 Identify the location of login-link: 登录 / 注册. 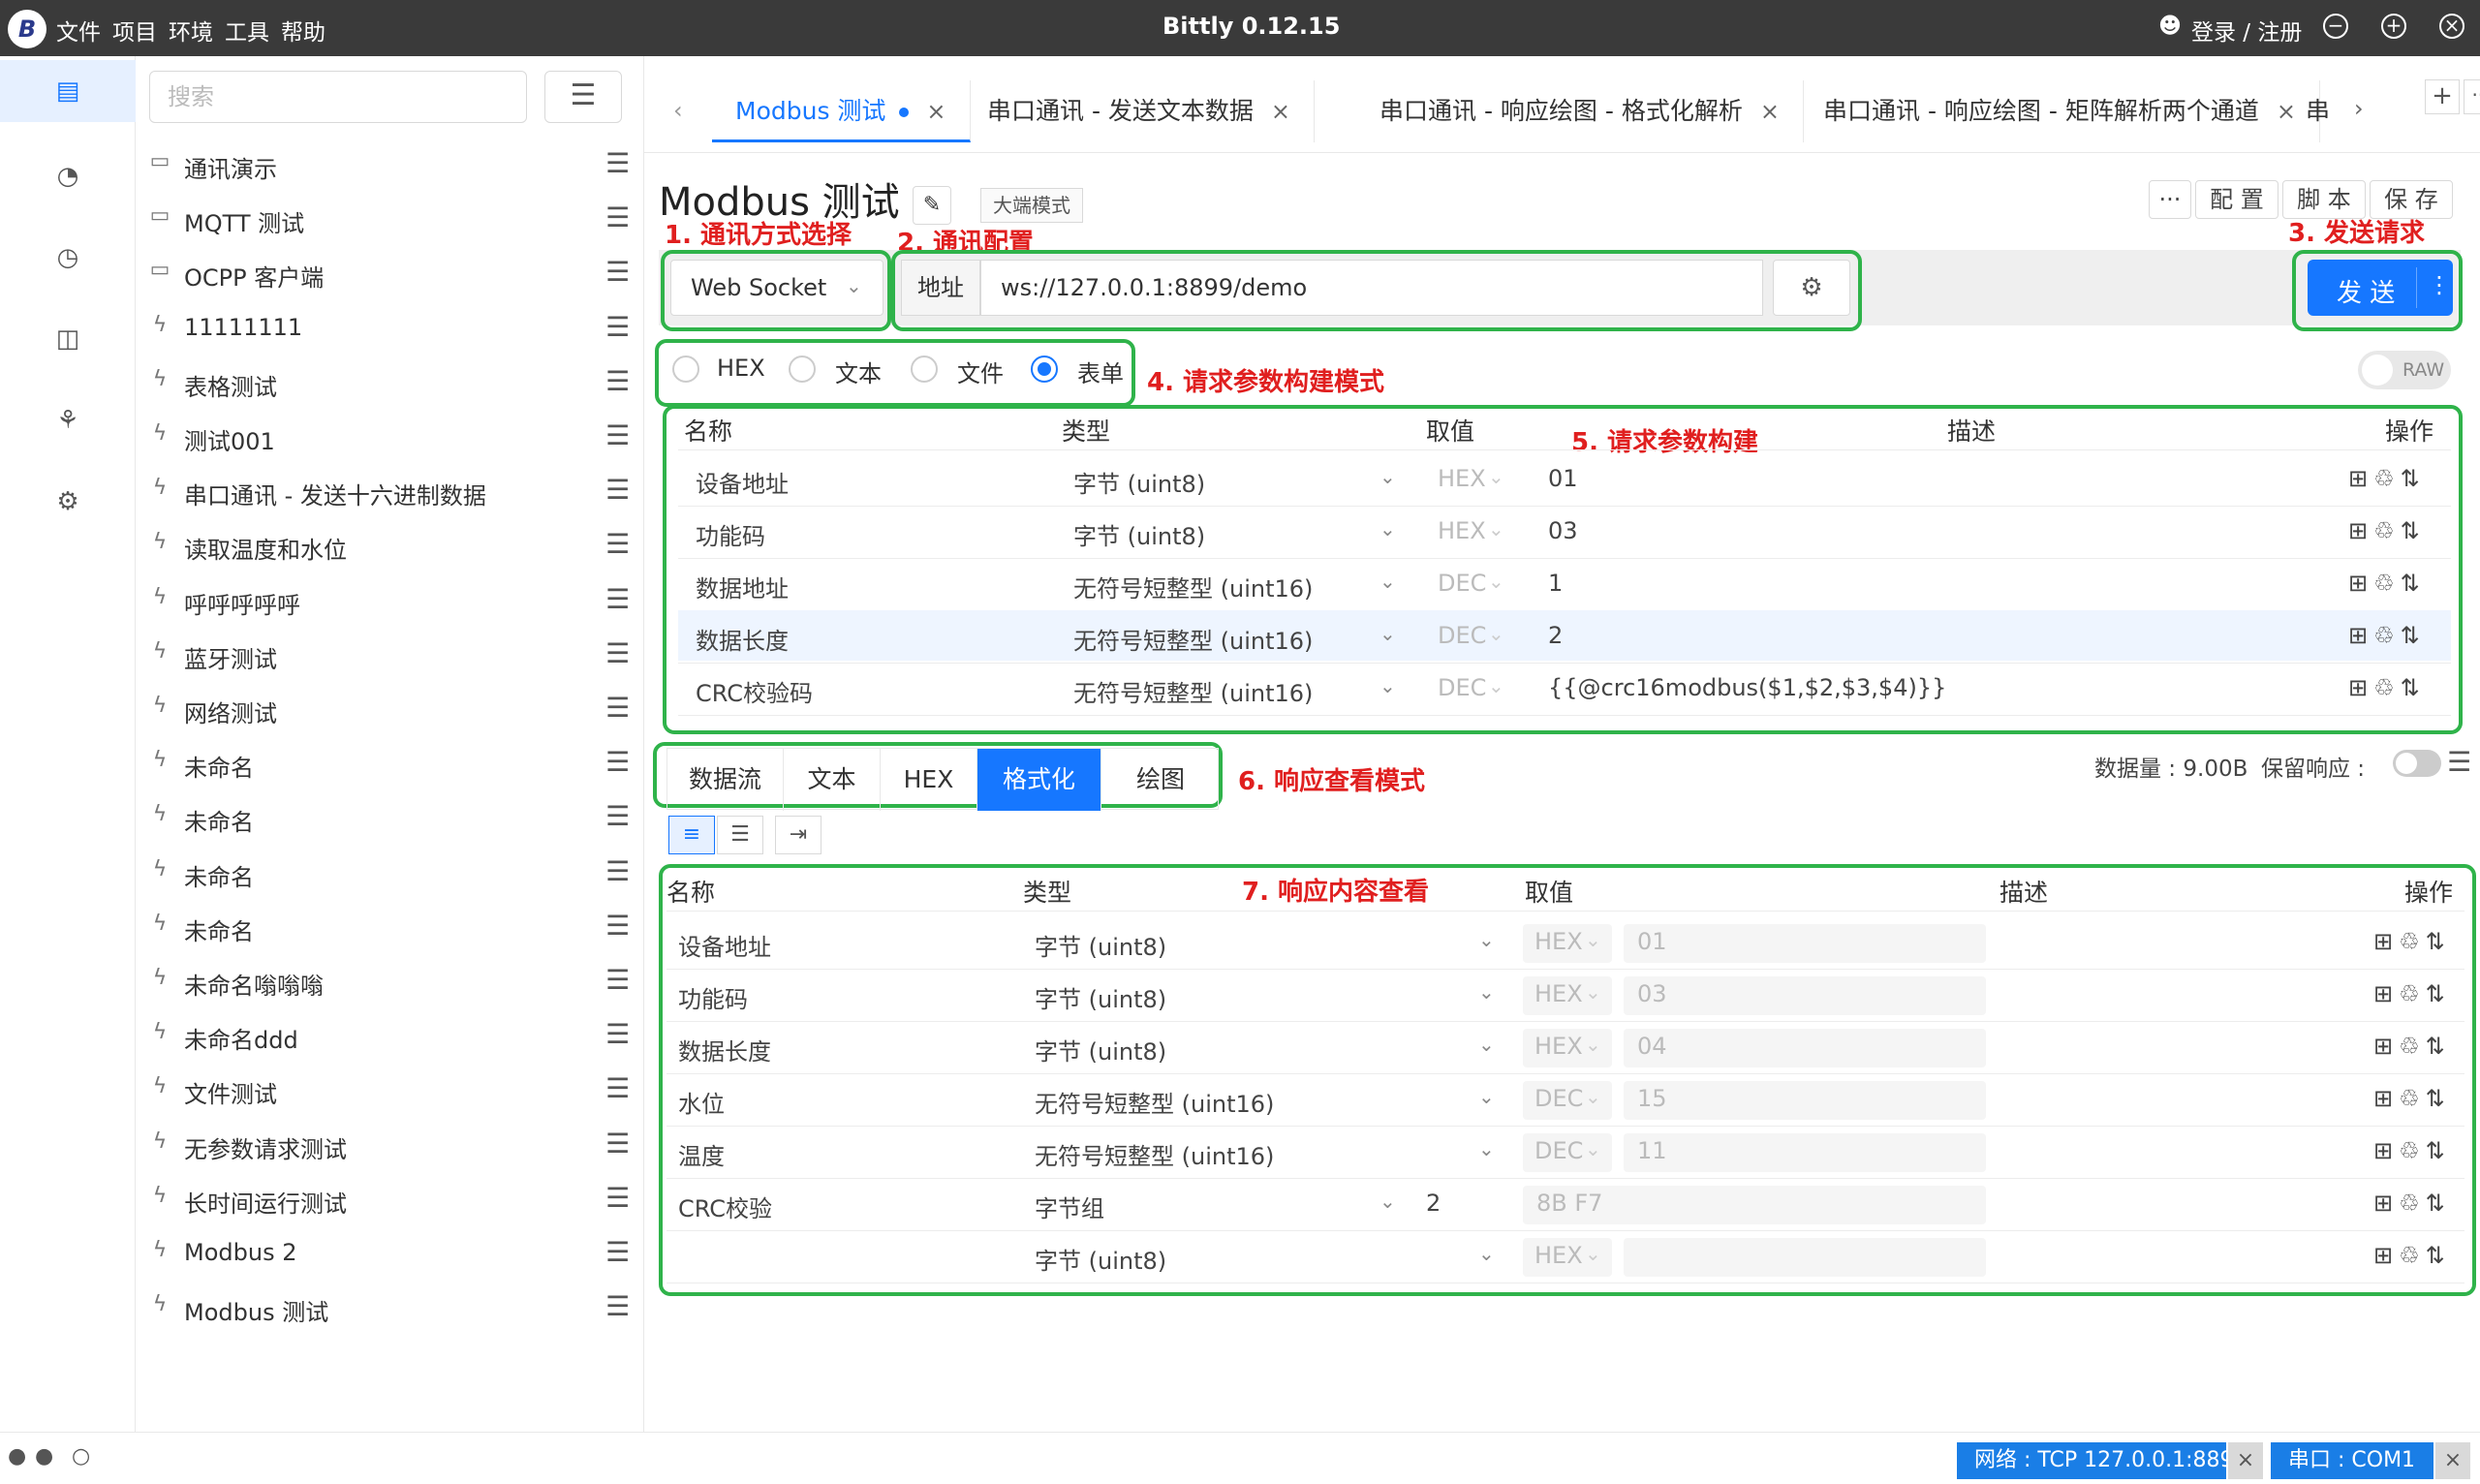
(2246, 30).